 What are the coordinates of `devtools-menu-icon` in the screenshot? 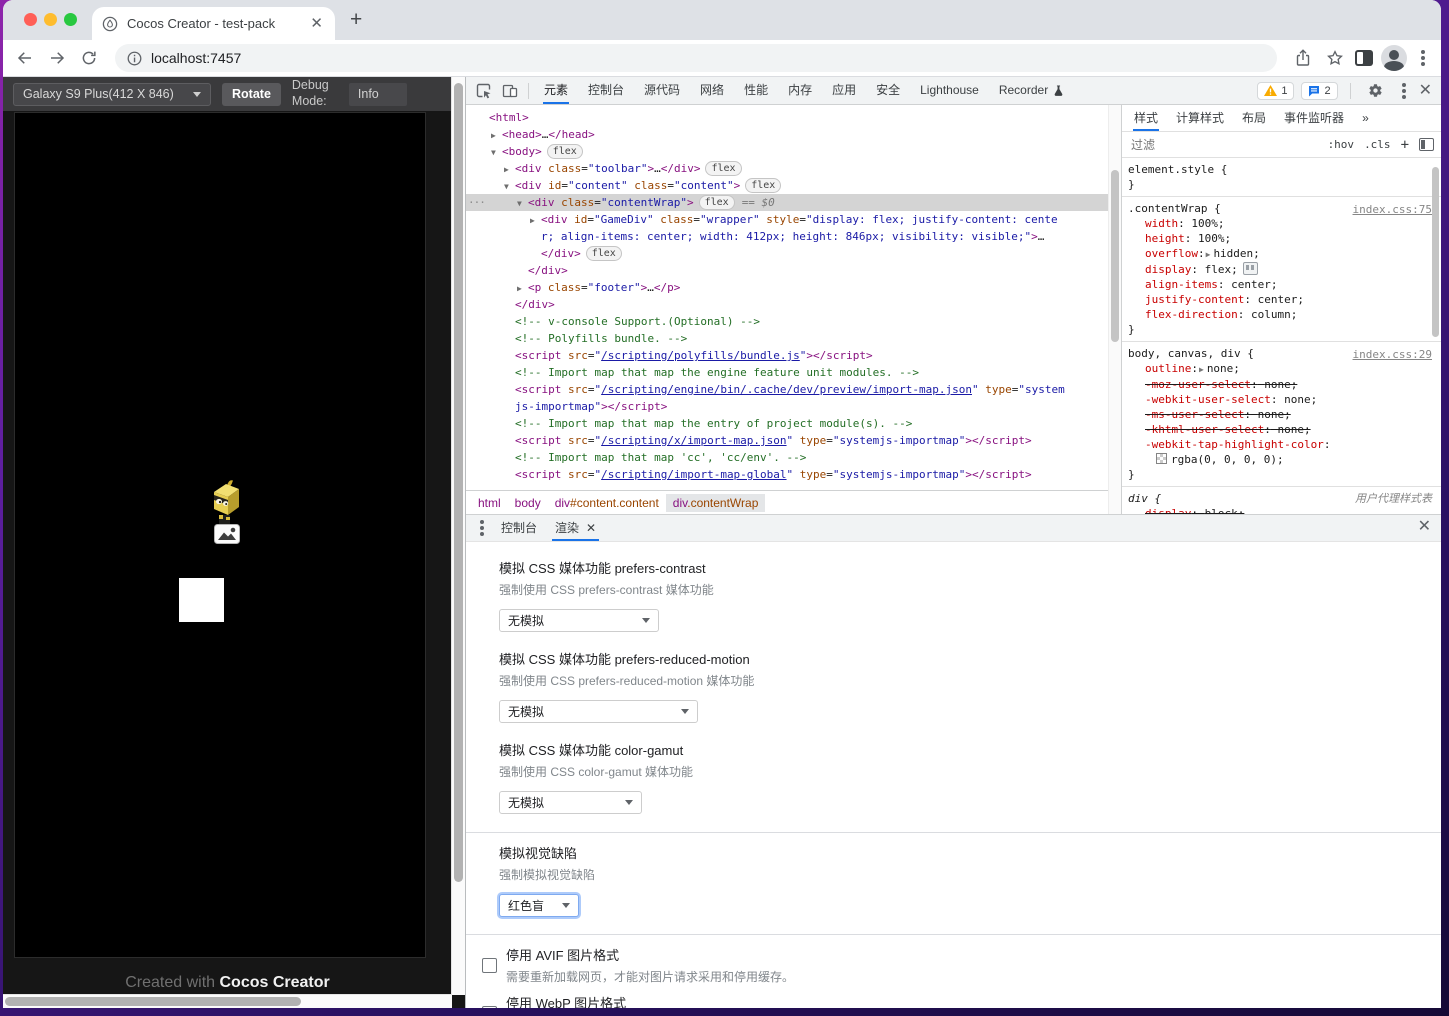 It's located at (1403, 90).